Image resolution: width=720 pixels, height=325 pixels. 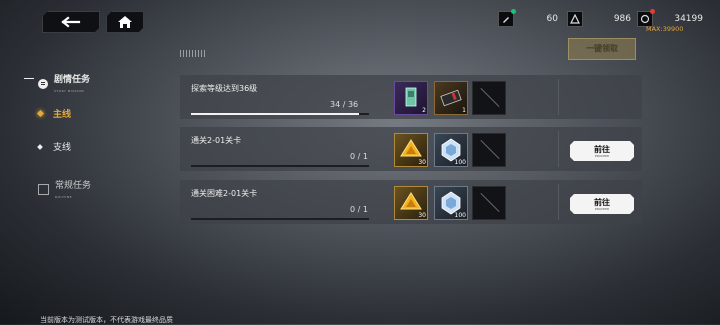 What do you see at coordinates (40, 113) in the screenshot?
I see `active-diamond-icon` at bounding box center [40, 113].